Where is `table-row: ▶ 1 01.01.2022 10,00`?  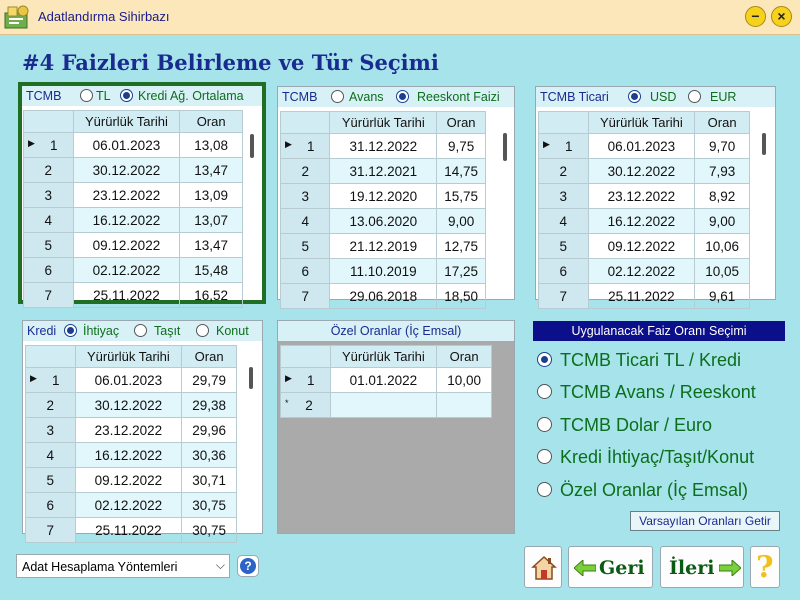 table-row: ▶ 1 01.01.2022 10,00 is located at coordinates (386, 380).